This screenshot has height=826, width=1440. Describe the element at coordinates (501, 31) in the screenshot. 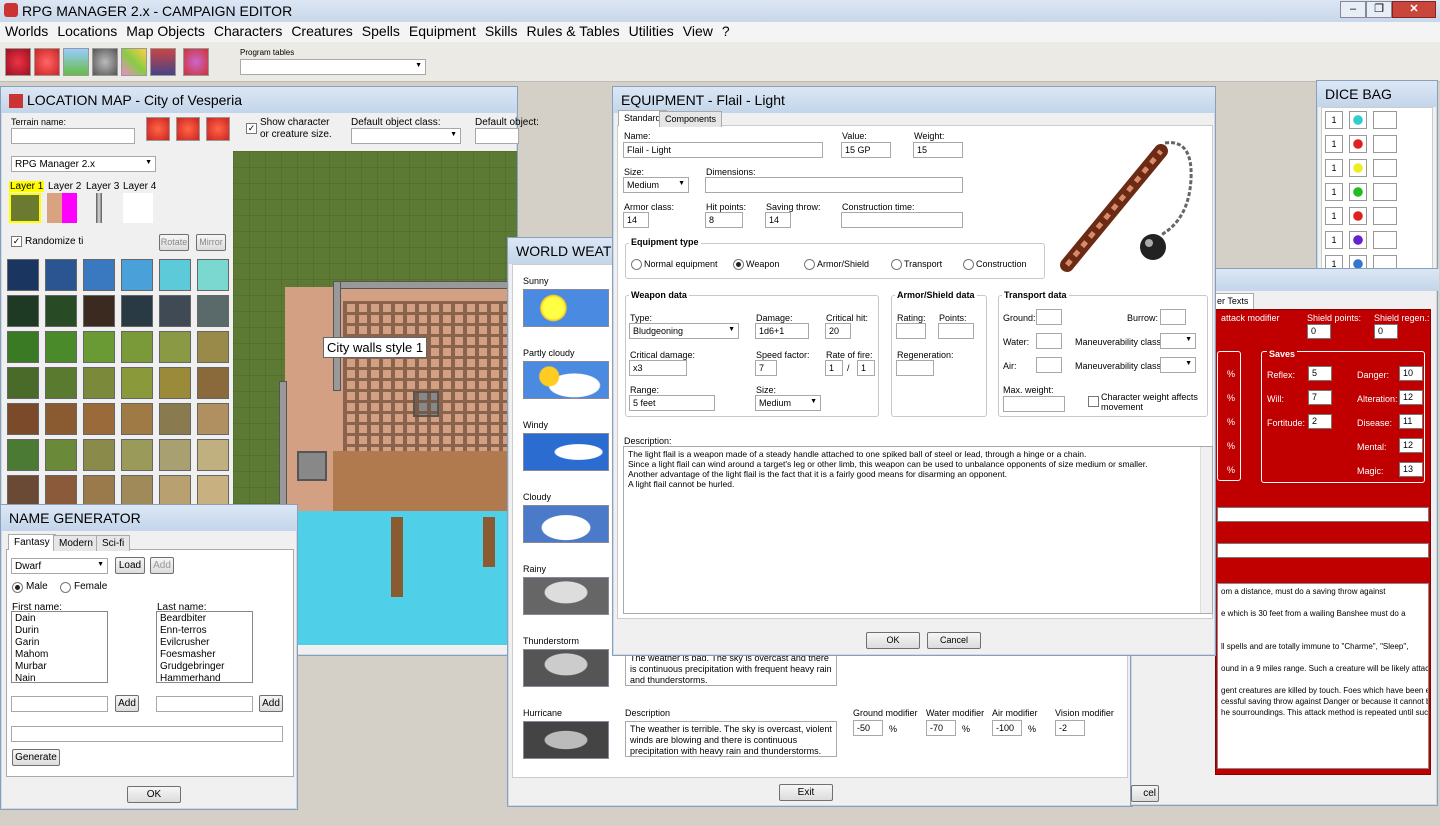

I see `menu-skills: Skills` at that location.